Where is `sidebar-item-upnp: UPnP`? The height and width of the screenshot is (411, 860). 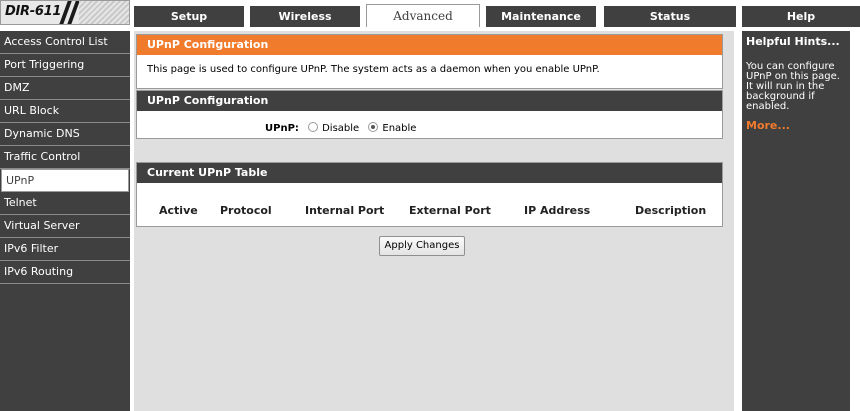 sidebar-item-upnp: UPnP is located at coordinates (65, 180).